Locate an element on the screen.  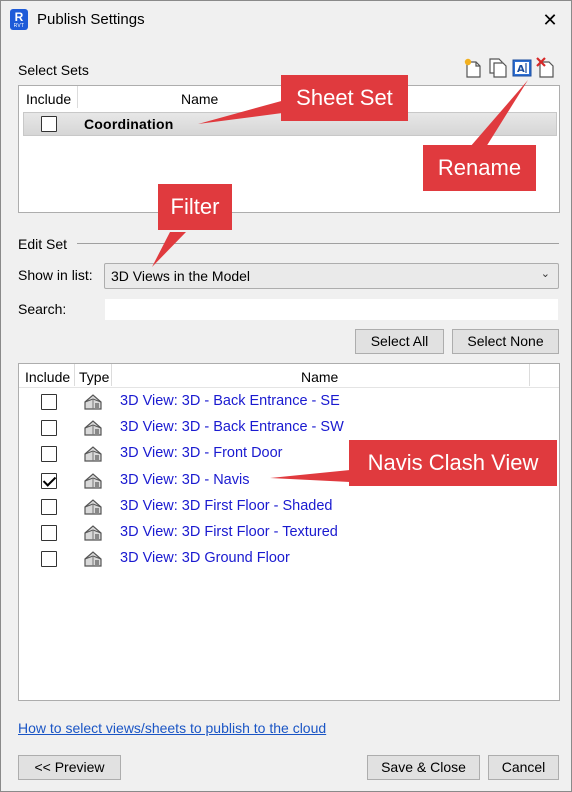
app-icon-sub: RVT is located at coordinates (19, 26).